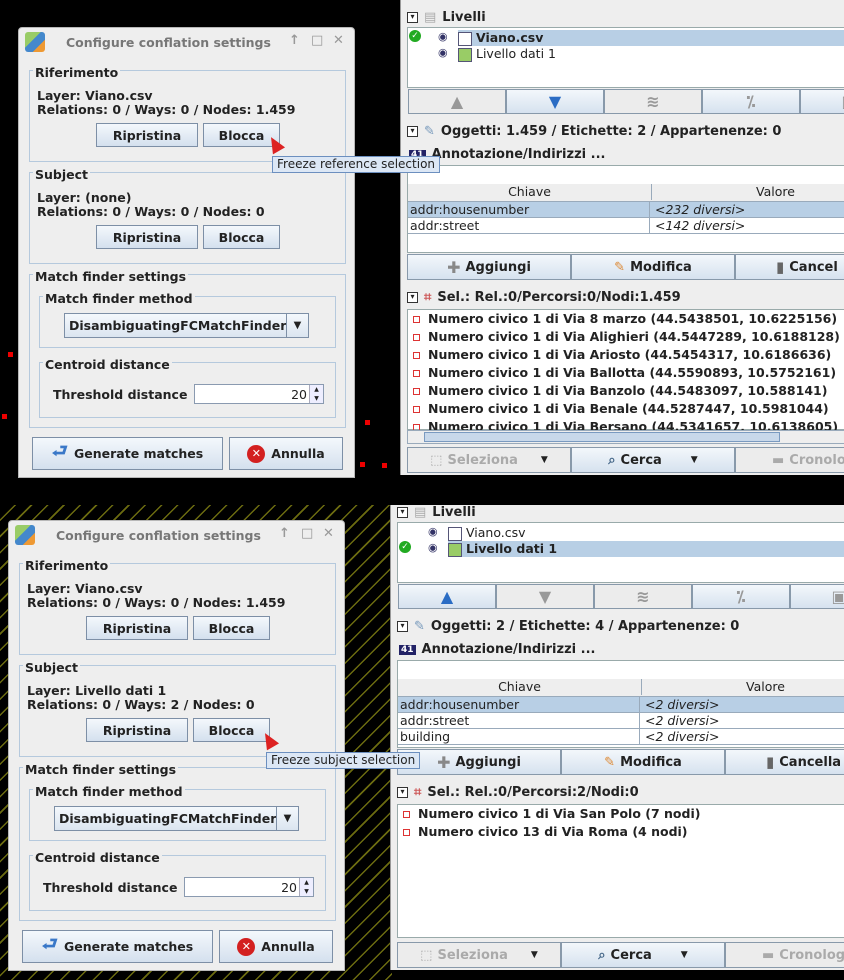 The width and height of the screenshot is (844, 980). I want to click on selection-header: ▾ ⌗ Sel.: Rel.:0/Percorsi:0/Nodi:1.459, so click(544, 297).